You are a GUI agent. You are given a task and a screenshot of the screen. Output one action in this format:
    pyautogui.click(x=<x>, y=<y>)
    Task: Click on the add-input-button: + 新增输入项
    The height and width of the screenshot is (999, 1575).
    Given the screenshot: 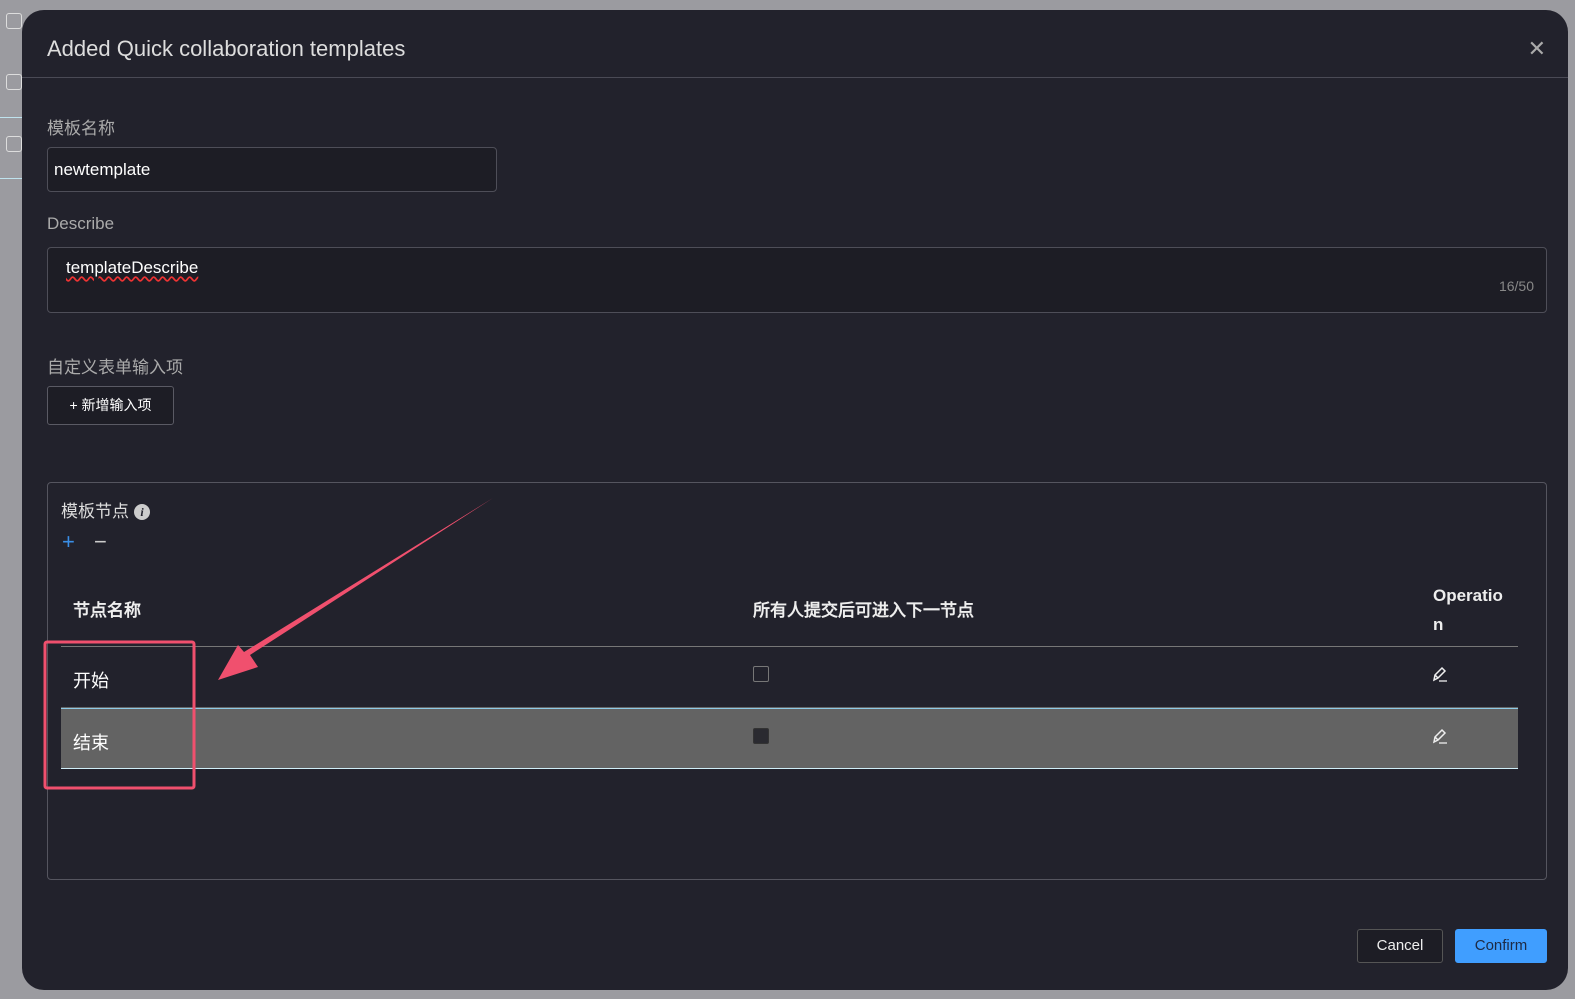 What is the action you would take?
    pyautogui.click(x=110, y=405)
    